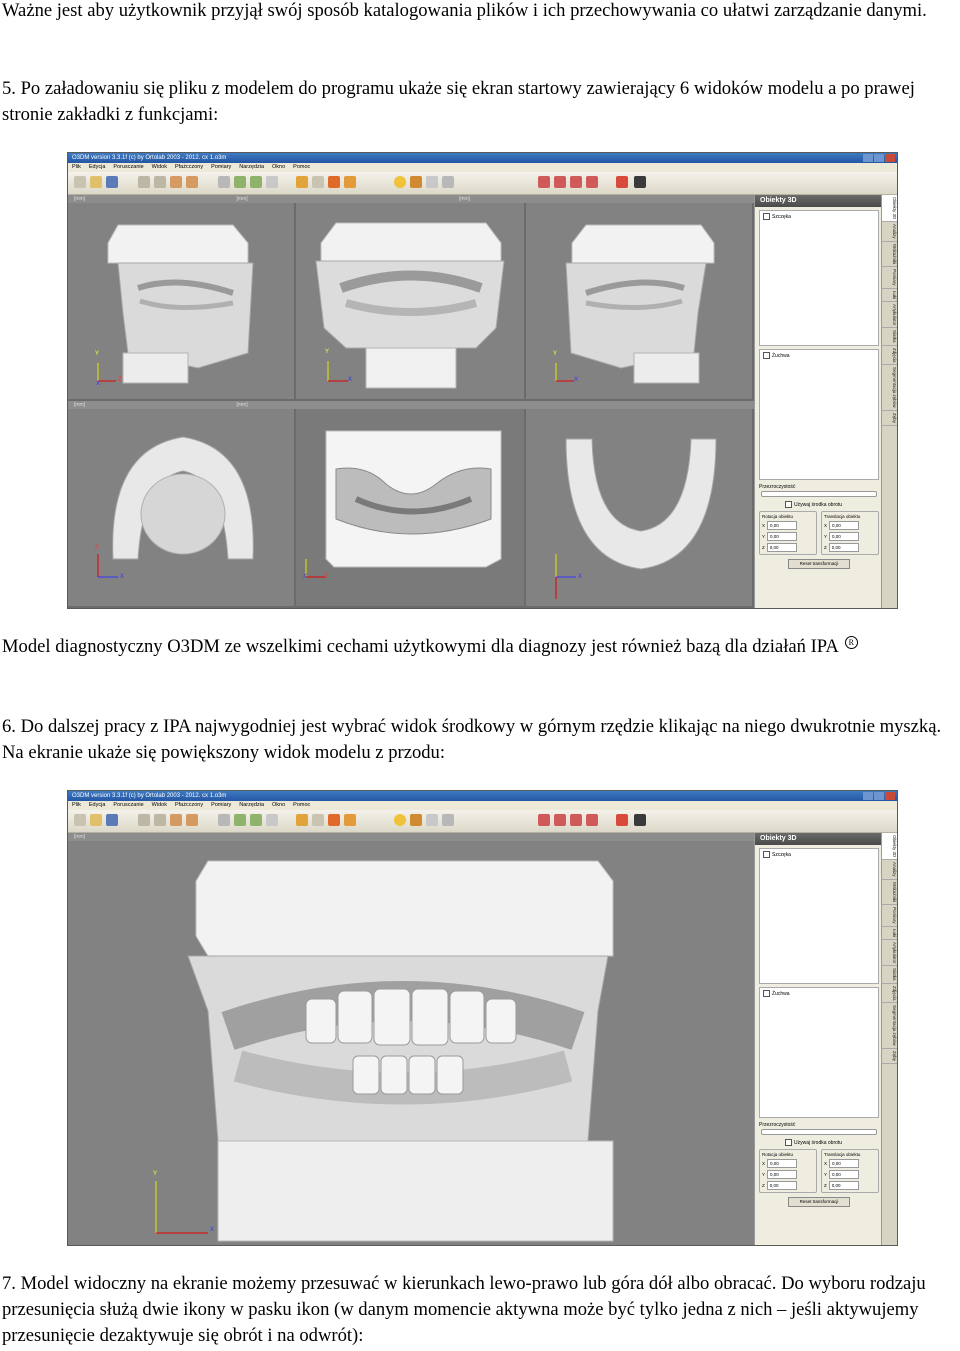 This screenshot has width=960, height=1351. What do you see at coordinates (334, 820) in the screenshot?
I see `jaw-model-icon` at bounding box center [334, 820].